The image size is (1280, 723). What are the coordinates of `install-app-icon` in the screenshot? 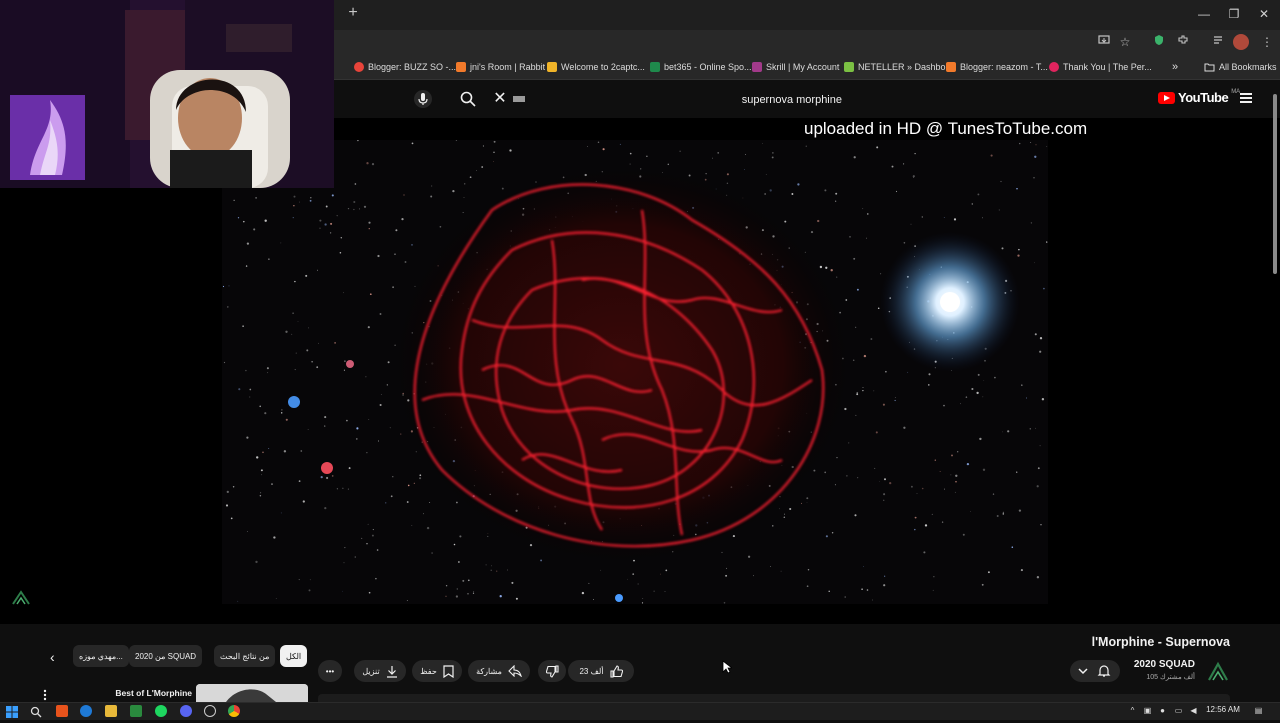 It's located at (1104, 42).